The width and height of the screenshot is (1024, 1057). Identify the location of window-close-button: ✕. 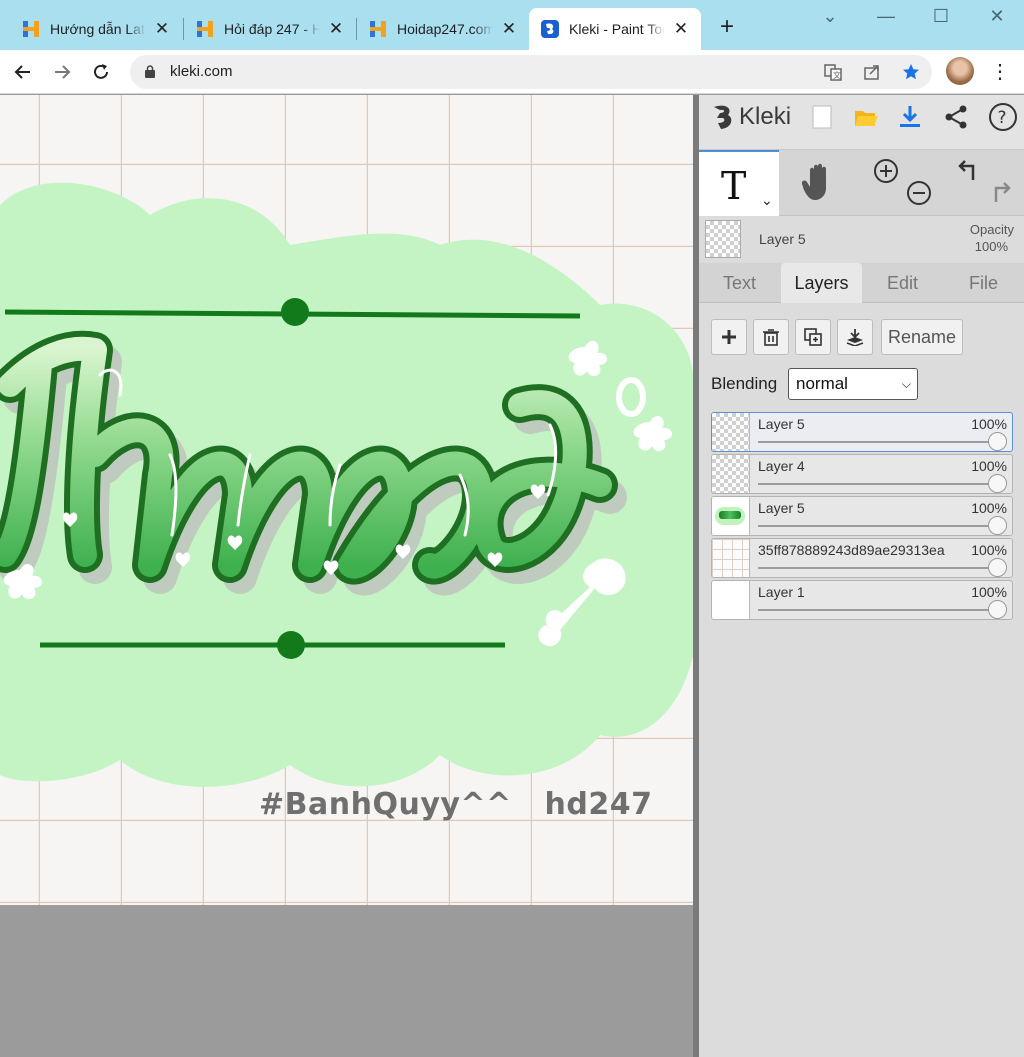
(997, 16).